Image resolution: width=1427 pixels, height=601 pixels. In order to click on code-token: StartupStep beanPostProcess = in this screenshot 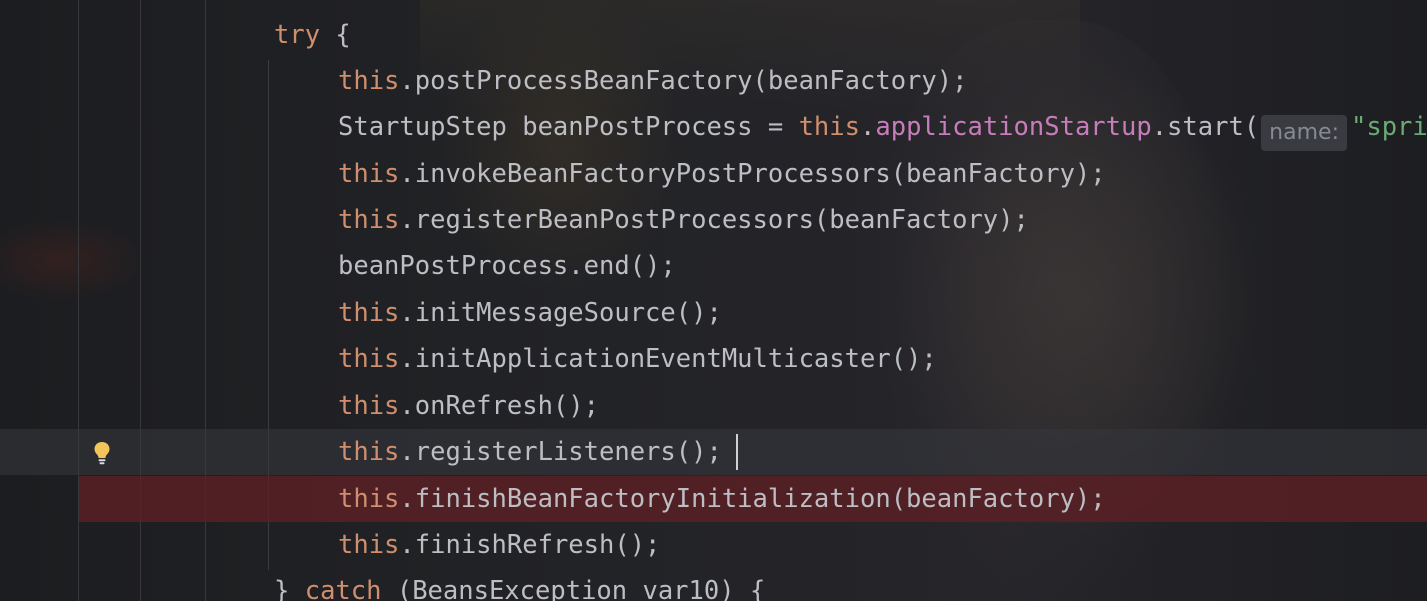, I will do `click(568, 127)`.